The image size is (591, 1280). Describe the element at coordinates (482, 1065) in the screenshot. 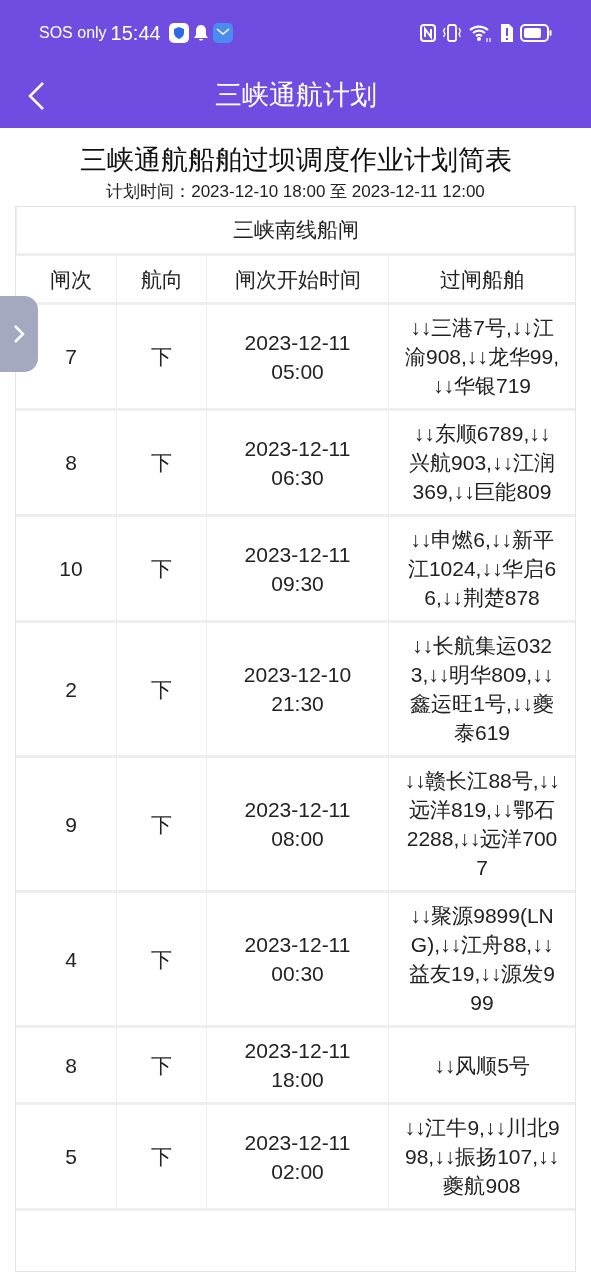

I see `table-cell-text: ↓↓风顺5号` at that location.